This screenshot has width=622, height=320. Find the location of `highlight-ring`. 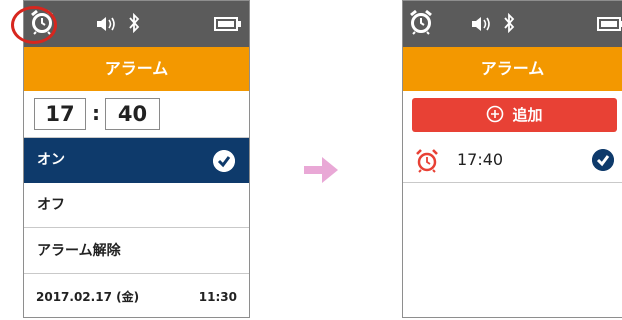

highlight-ring is located at coordinates (34, 25).